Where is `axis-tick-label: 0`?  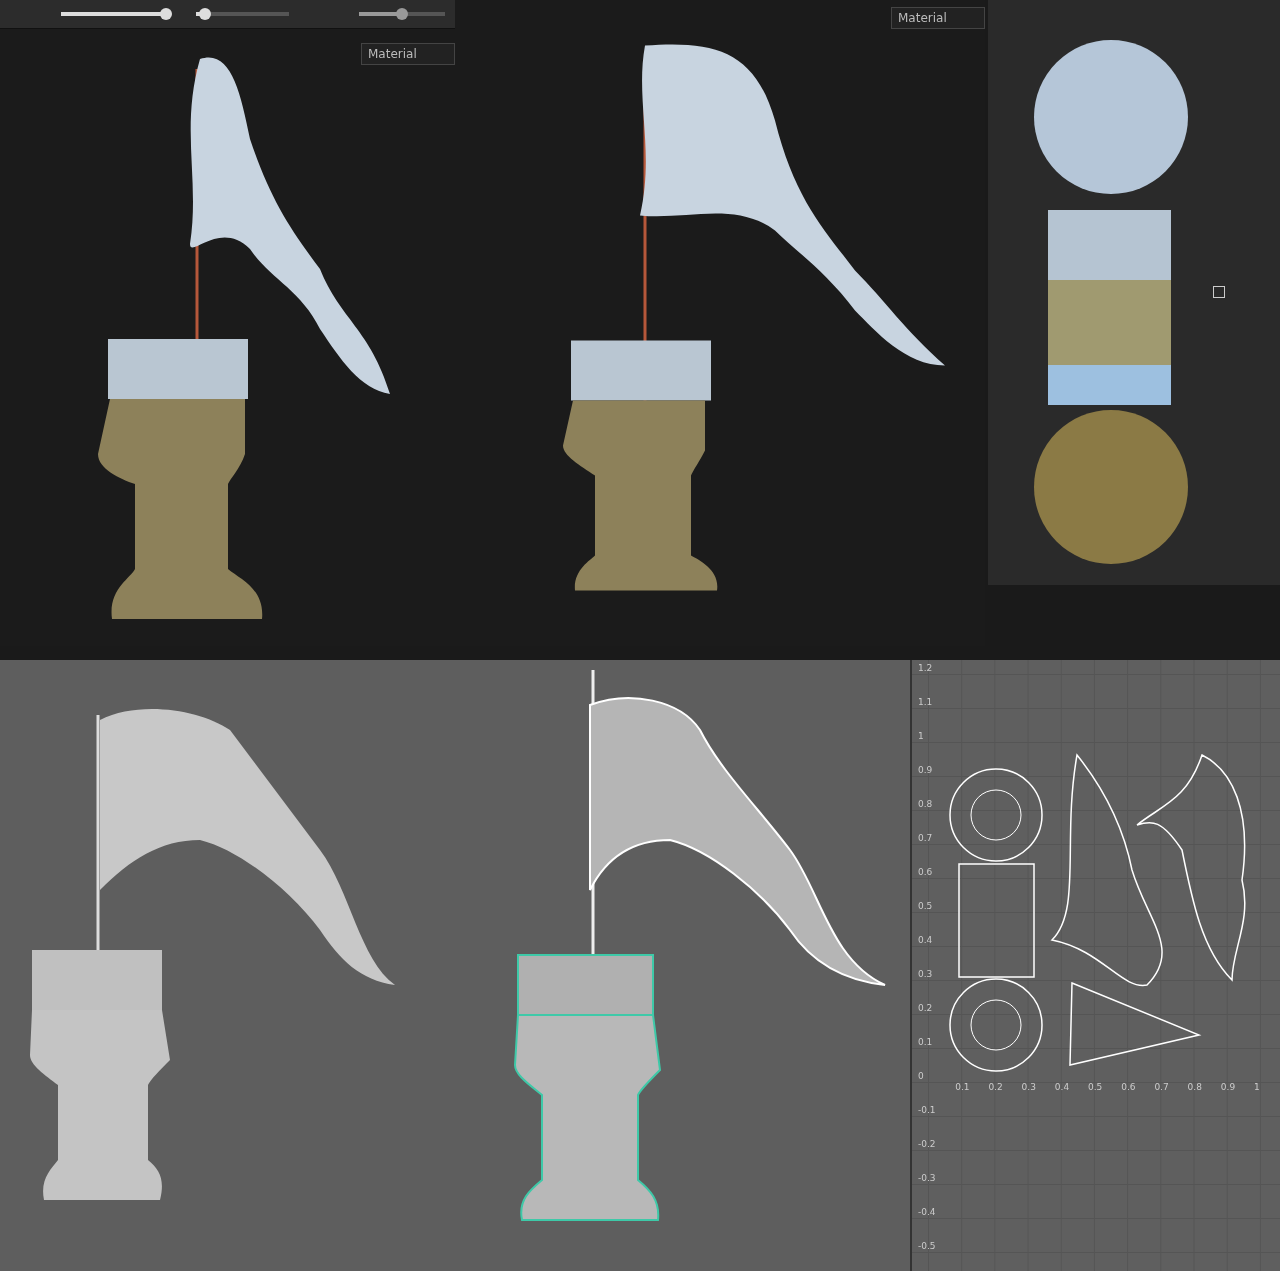
axis-tick-label: 0 is located at coordinates (921, 1076).